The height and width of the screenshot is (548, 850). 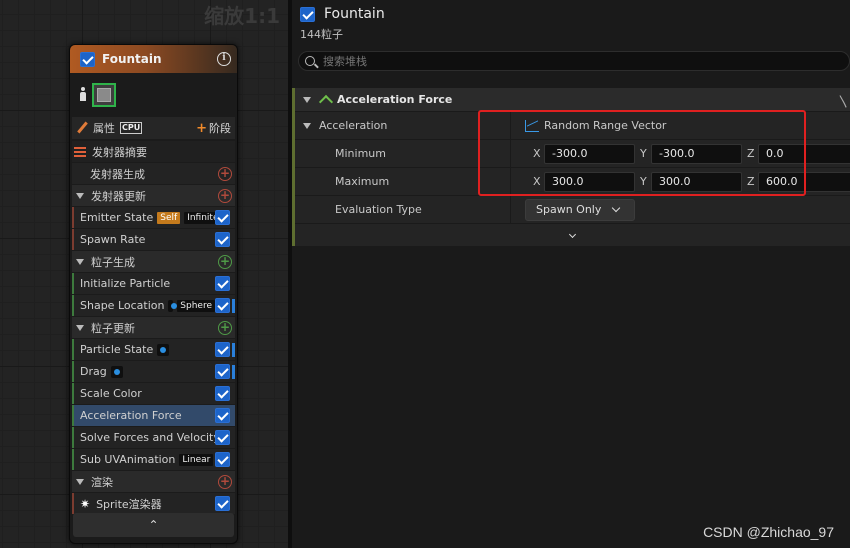 What do you see at coordinates (153, 349) in the screenshot?
I see `module-particle-state: Particle State` at bounding box center [153, 349].